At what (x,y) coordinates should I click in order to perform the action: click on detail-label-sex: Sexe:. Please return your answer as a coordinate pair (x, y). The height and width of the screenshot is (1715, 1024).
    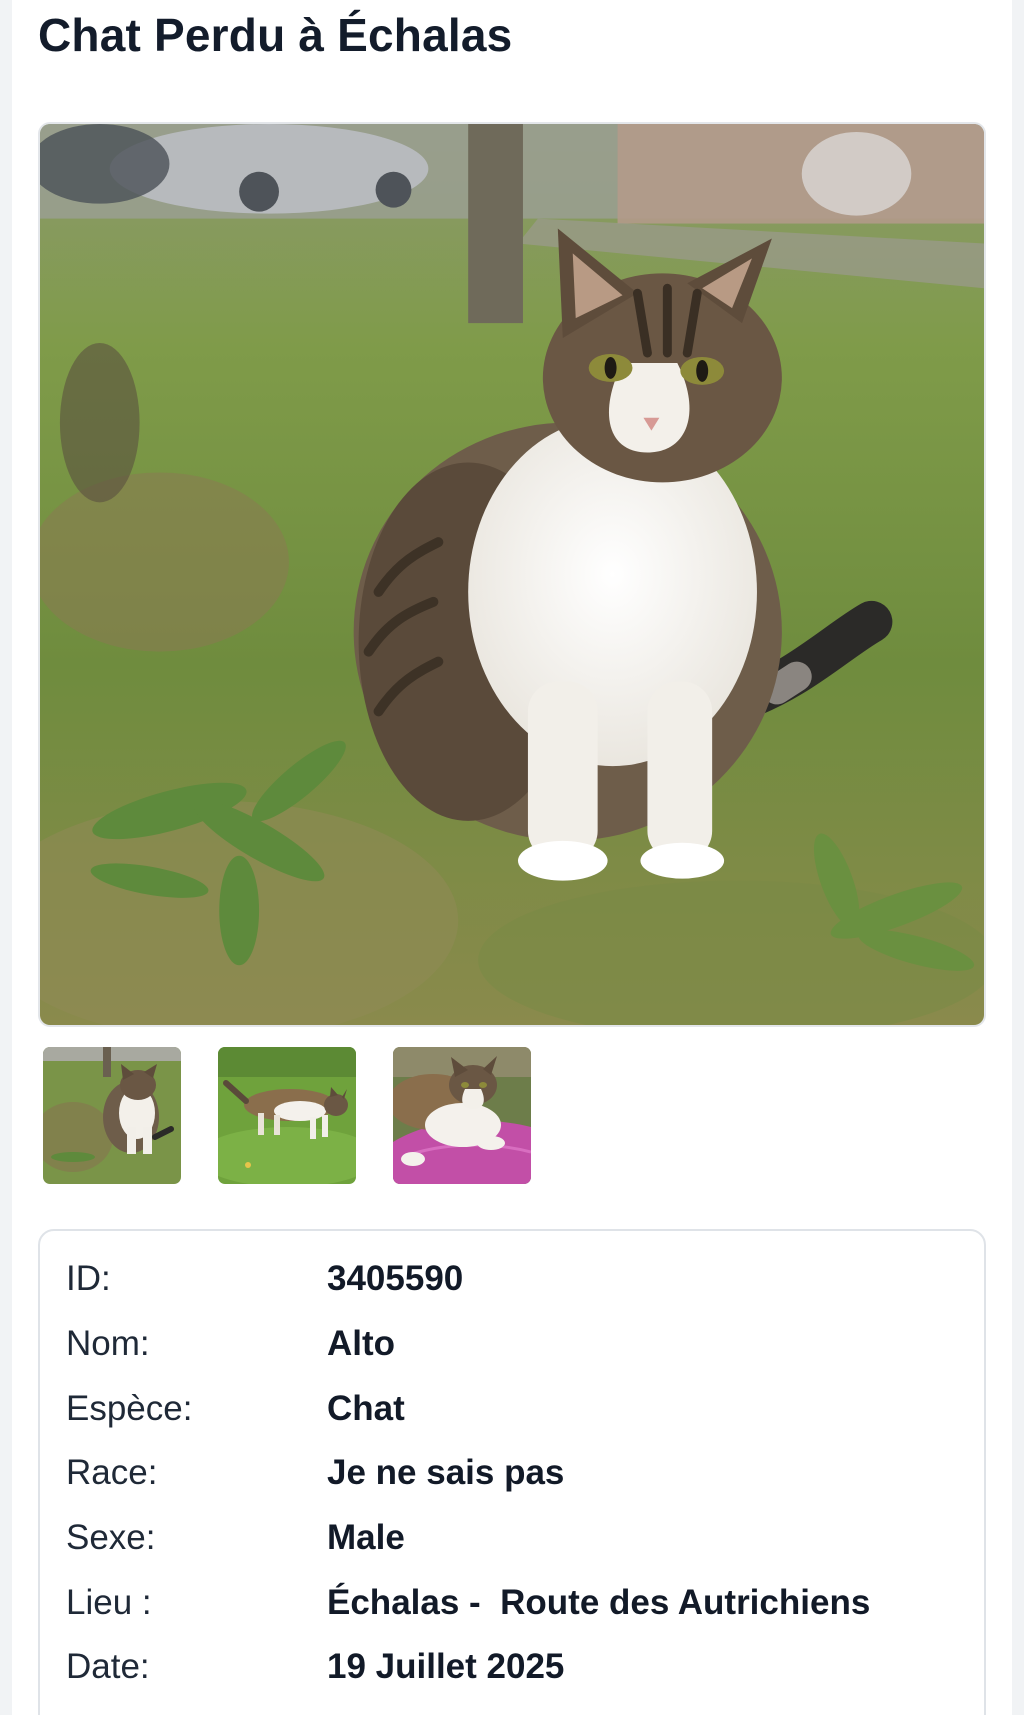
    Looking at the image, I should click on (111, 1537).